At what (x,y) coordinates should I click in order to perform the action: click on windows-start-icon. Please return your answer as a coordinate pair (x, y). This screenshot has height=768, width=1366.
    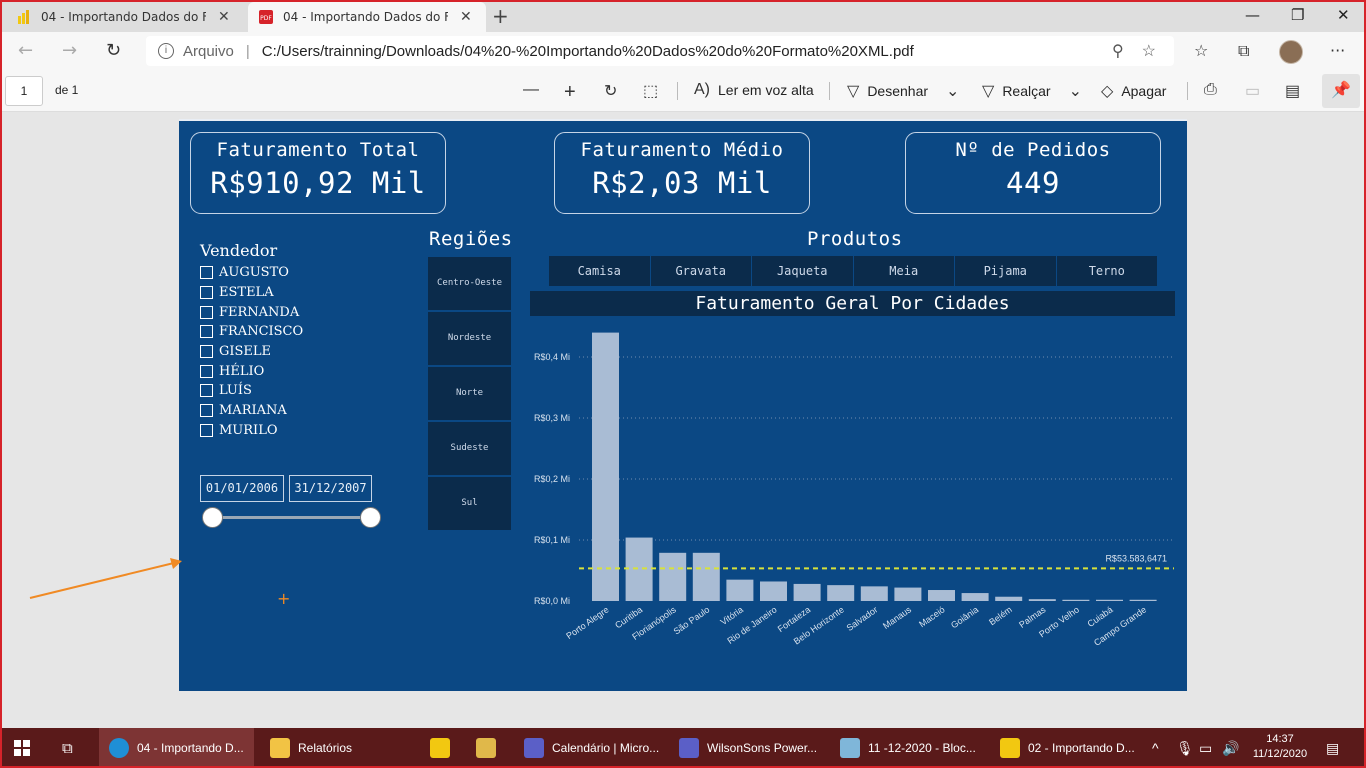
    Looking at the image, I should click on (22, 748).